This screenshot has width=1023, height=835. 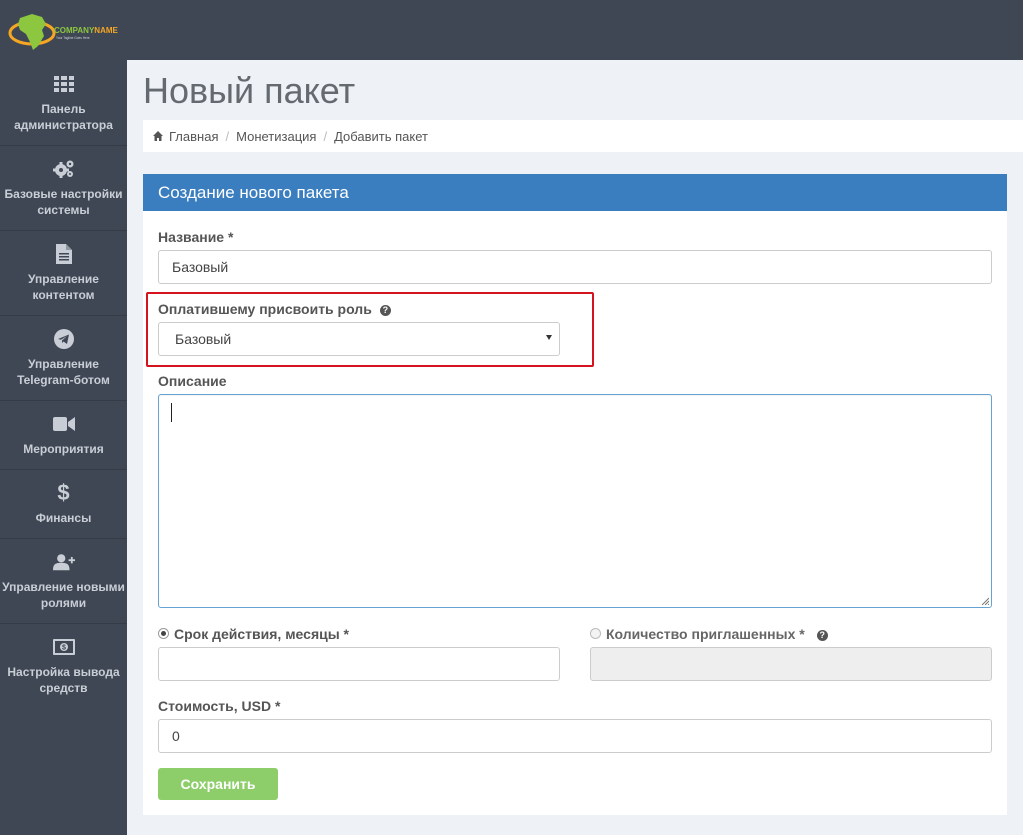 What do you see at coordinates (163, 633) in the screenshot?
I see `duration-radio` at bounding box center [163, 633].